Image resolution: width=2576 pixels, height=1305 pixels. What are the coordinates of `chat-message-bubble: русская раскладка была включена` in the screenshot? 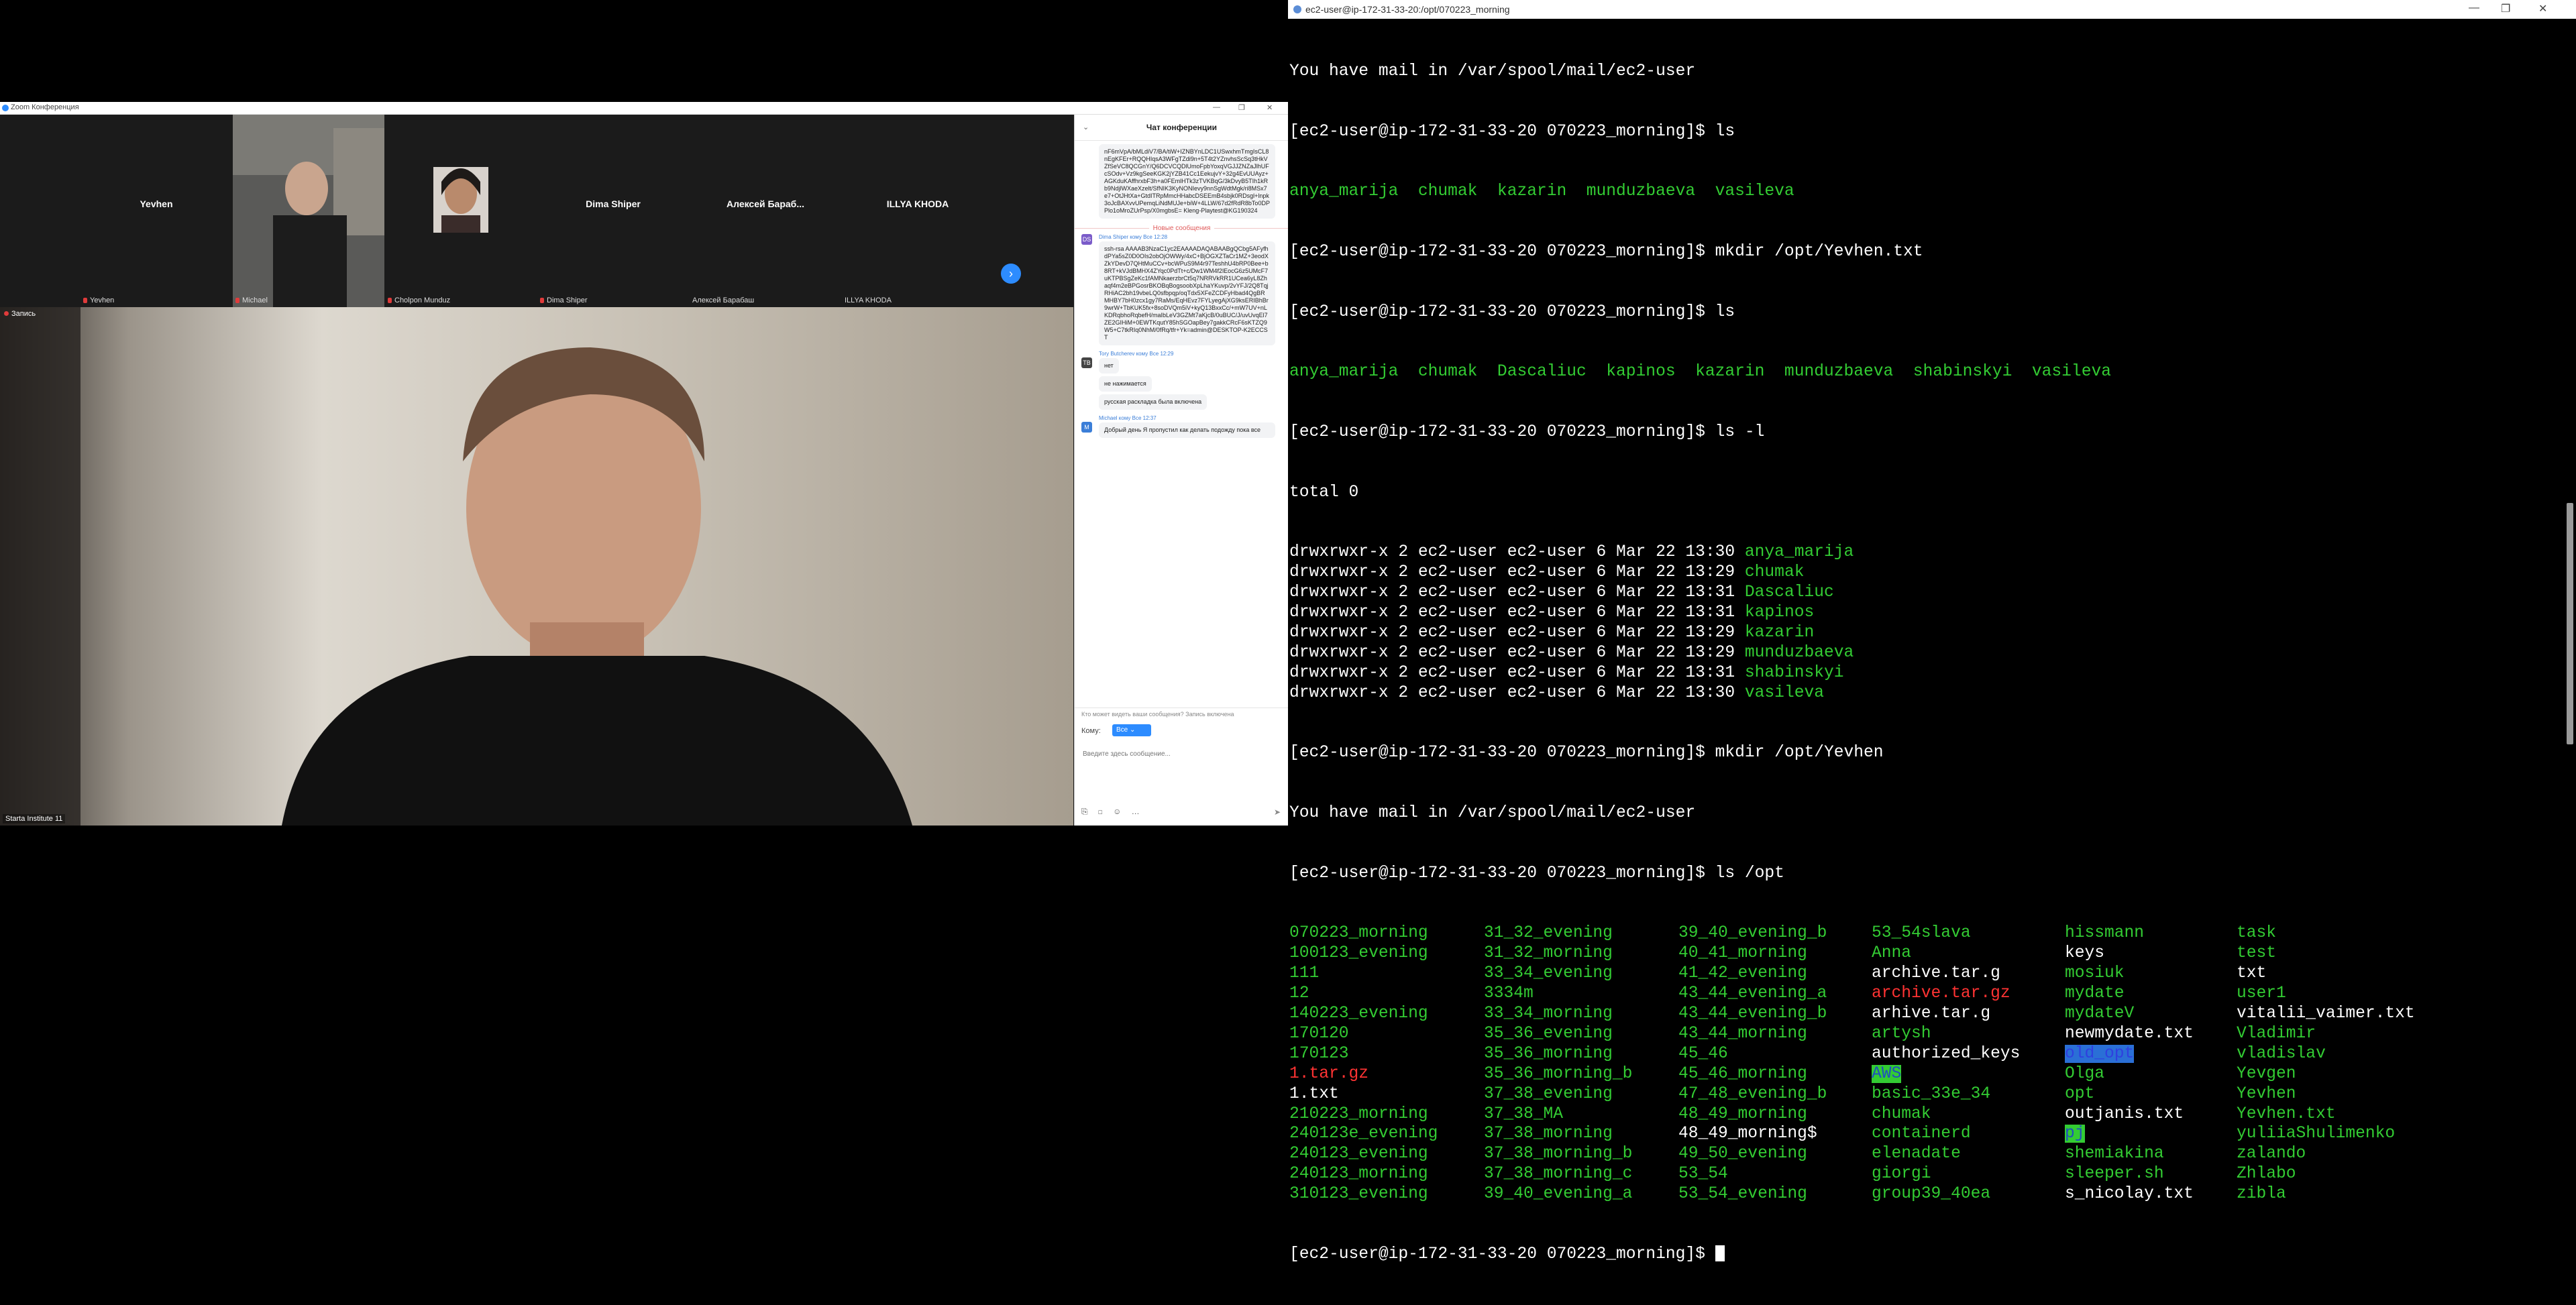 It's located at (1153, 402).